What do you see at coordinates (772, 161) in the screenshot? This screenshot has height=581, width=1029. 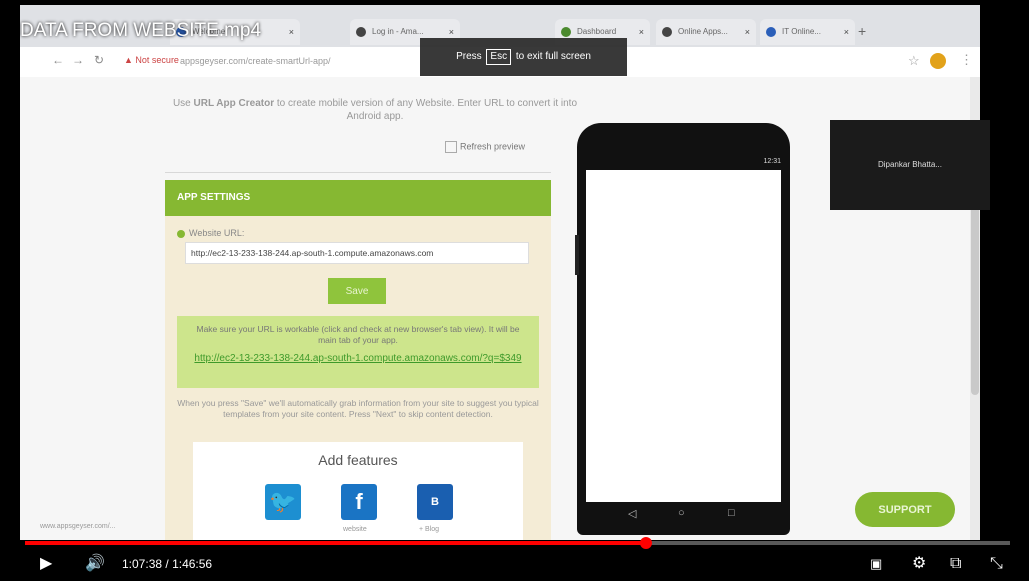 I see `phone-status-bar: 12:31` at bounding box center [772, 161].